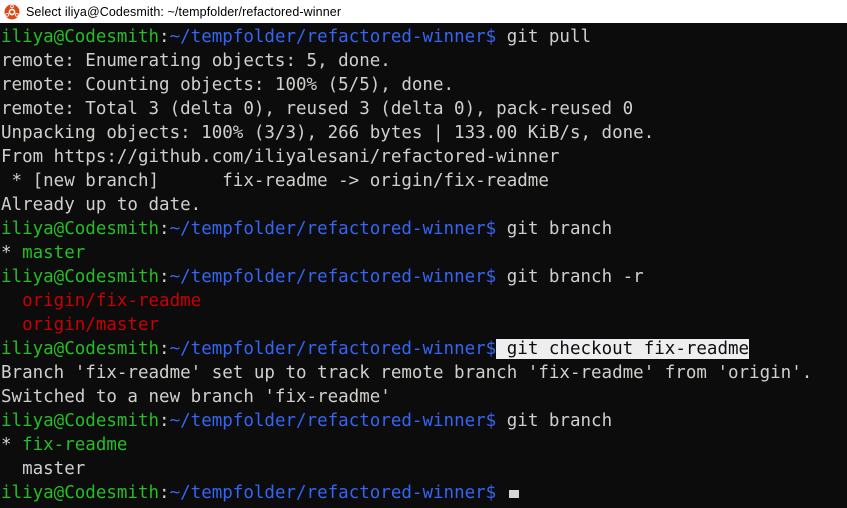  What do you see at coordinates (544, 37) in the screenshot?
I see `terminal-command: git pull` at bounding box center [544, 37].